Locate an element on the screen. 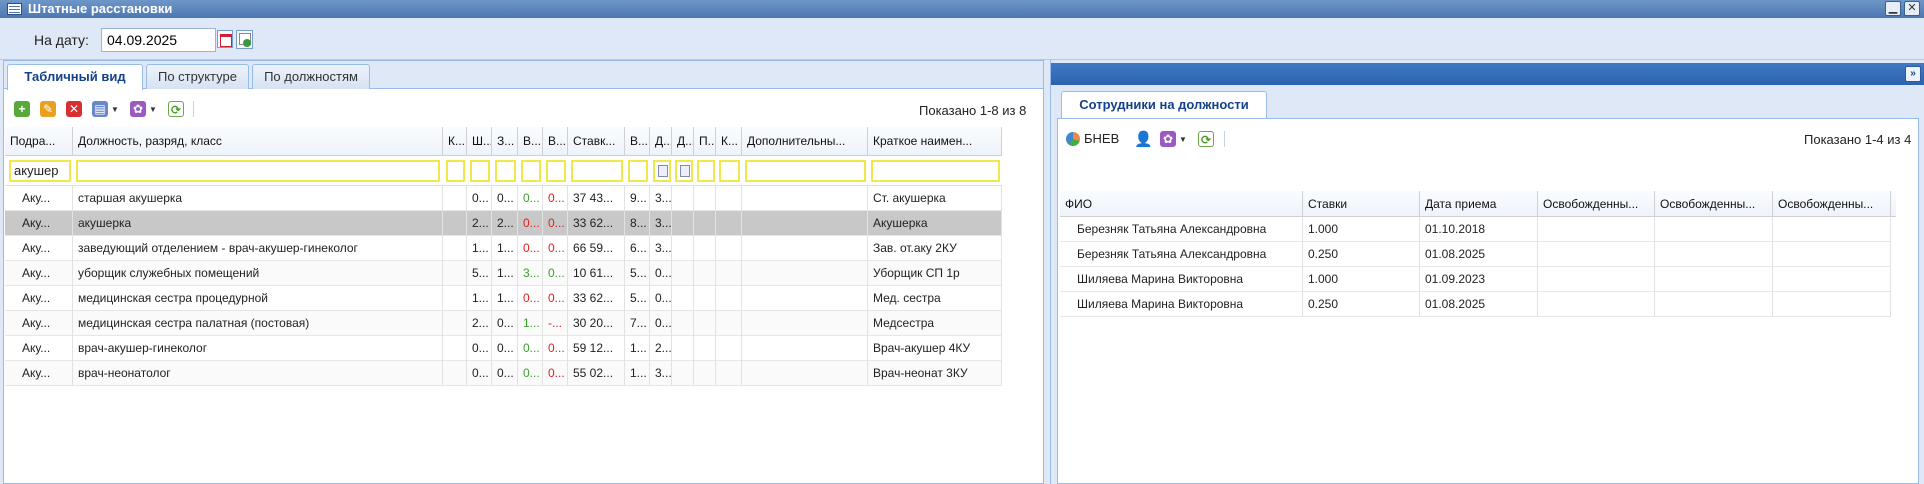 Image resolution: width=1924 pixels, height=484 pixels. grid-cell-position: медицинская сестра палатная (постовая) is located at coordinates (258, 323).